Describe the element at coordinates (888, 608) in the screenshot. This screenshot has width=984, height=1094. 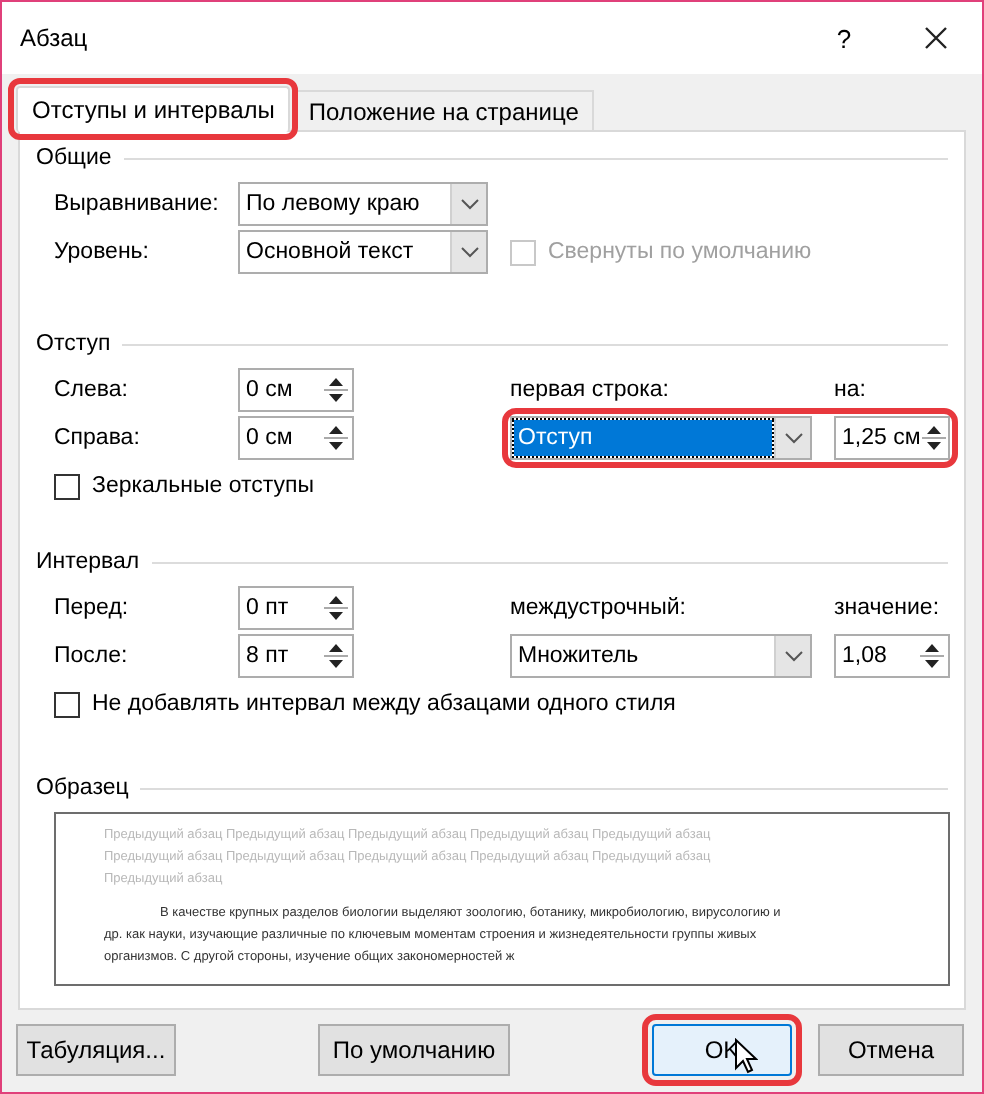
I see `field-label: значение:` at that location.